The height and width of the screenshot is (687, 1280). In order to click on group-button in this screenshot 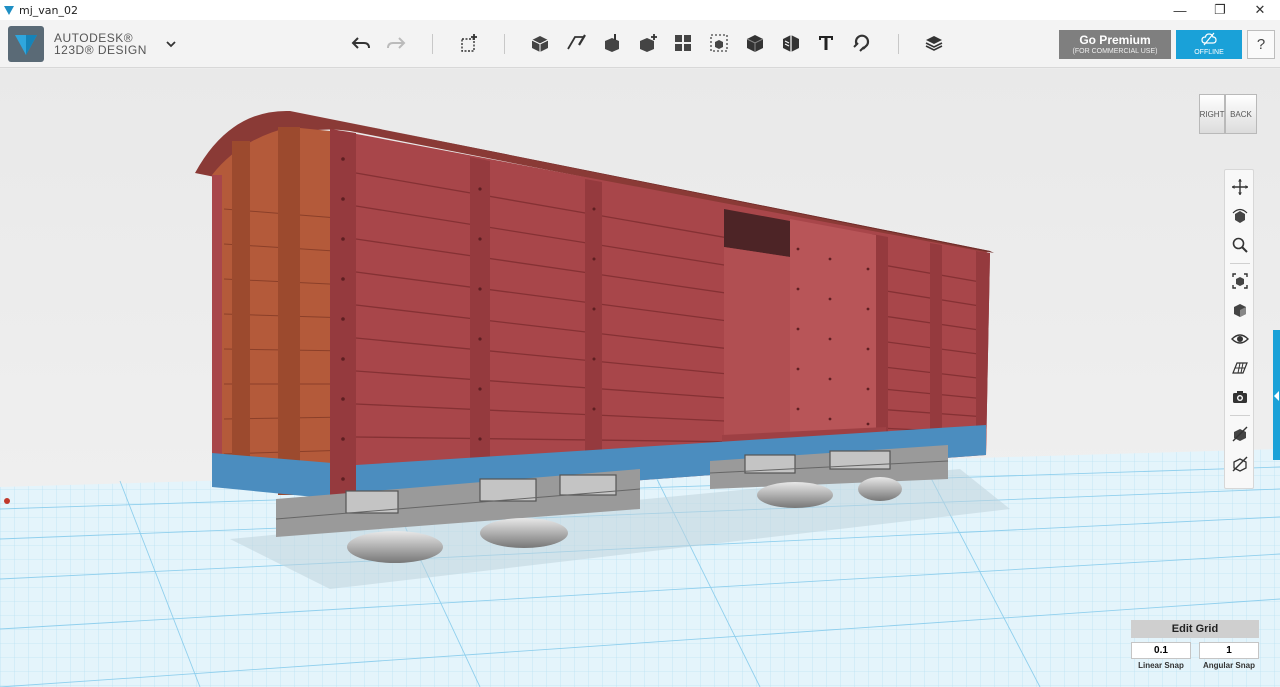, I will do `click(683, 43)`.